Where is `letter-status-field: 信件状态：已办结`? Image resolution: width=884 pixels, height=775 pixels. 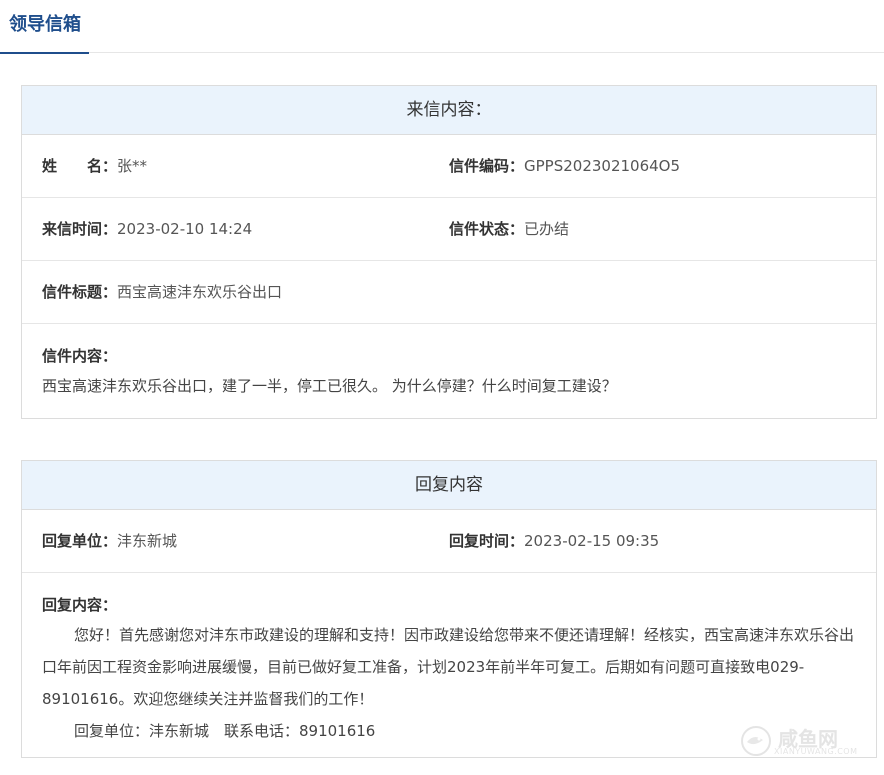
letter-status-field: 信件状态：已办结 is located at coordinates (509, 229).